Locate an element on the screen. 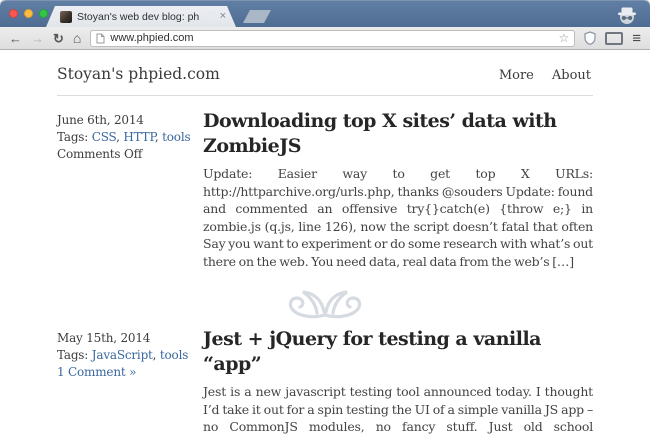 The height and width of the screenshot is (435, 650). zoom-window-button is located at coordinates (43, 13).